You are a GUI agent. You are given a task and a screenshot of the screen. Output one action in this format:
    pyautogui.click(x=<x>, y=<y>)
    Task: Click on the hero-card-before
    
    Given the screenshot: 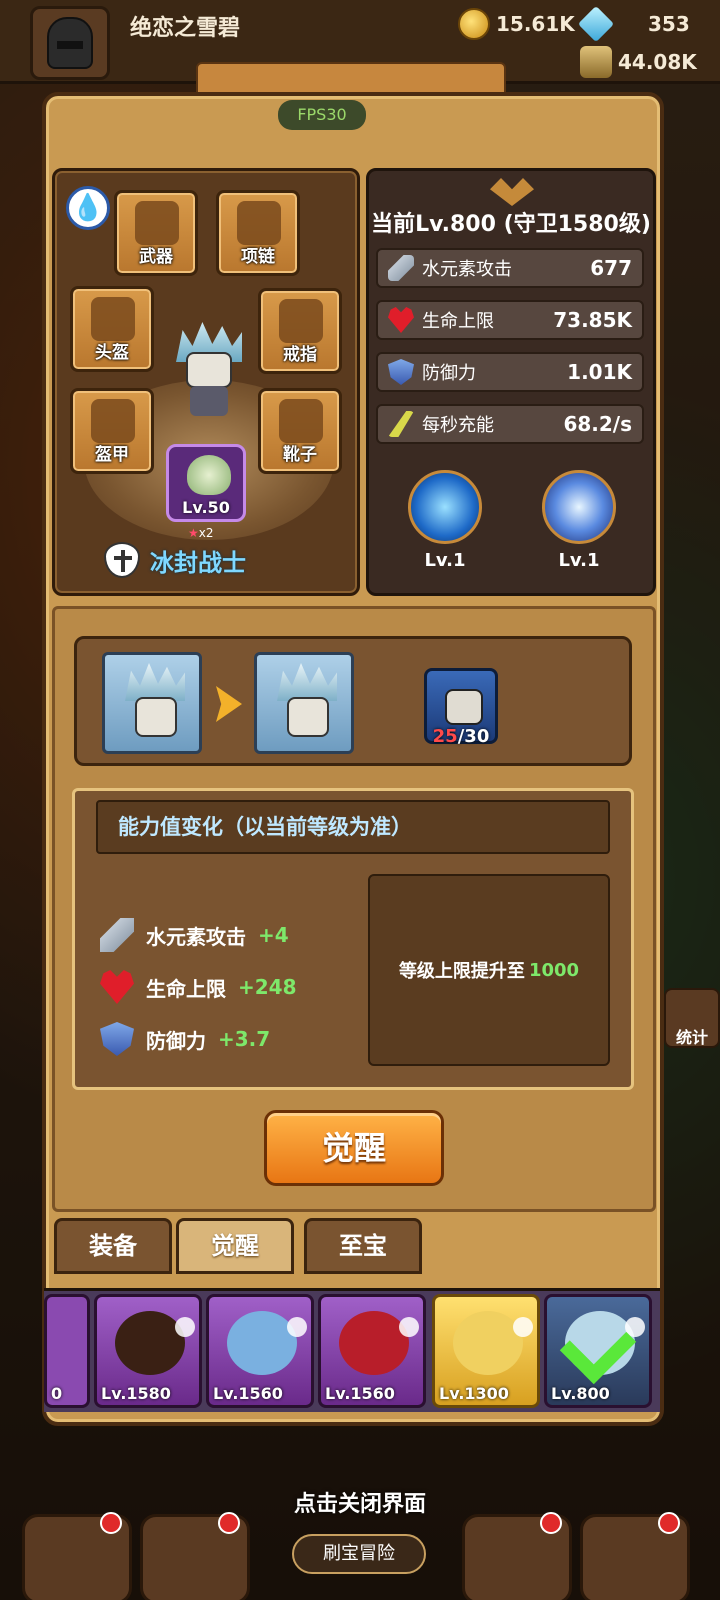 What is the action you would take?
    pyautogui.click(x=152, y=703)
    